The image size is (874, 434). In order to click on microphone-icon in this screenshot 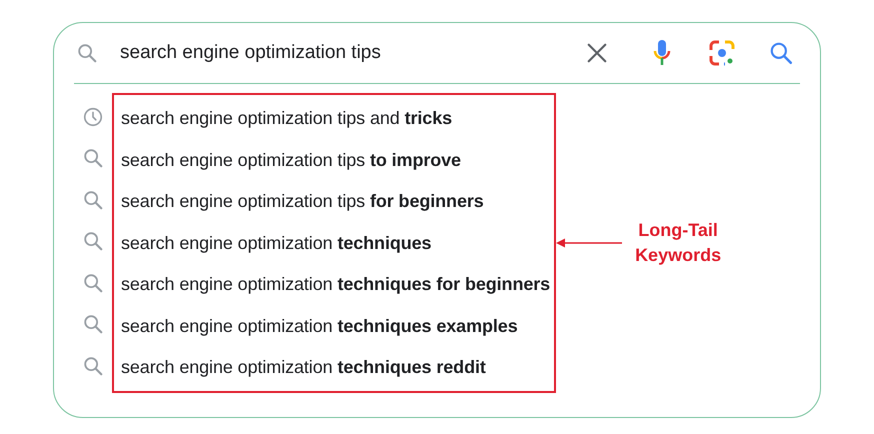, I will do `click(662, 53)`.